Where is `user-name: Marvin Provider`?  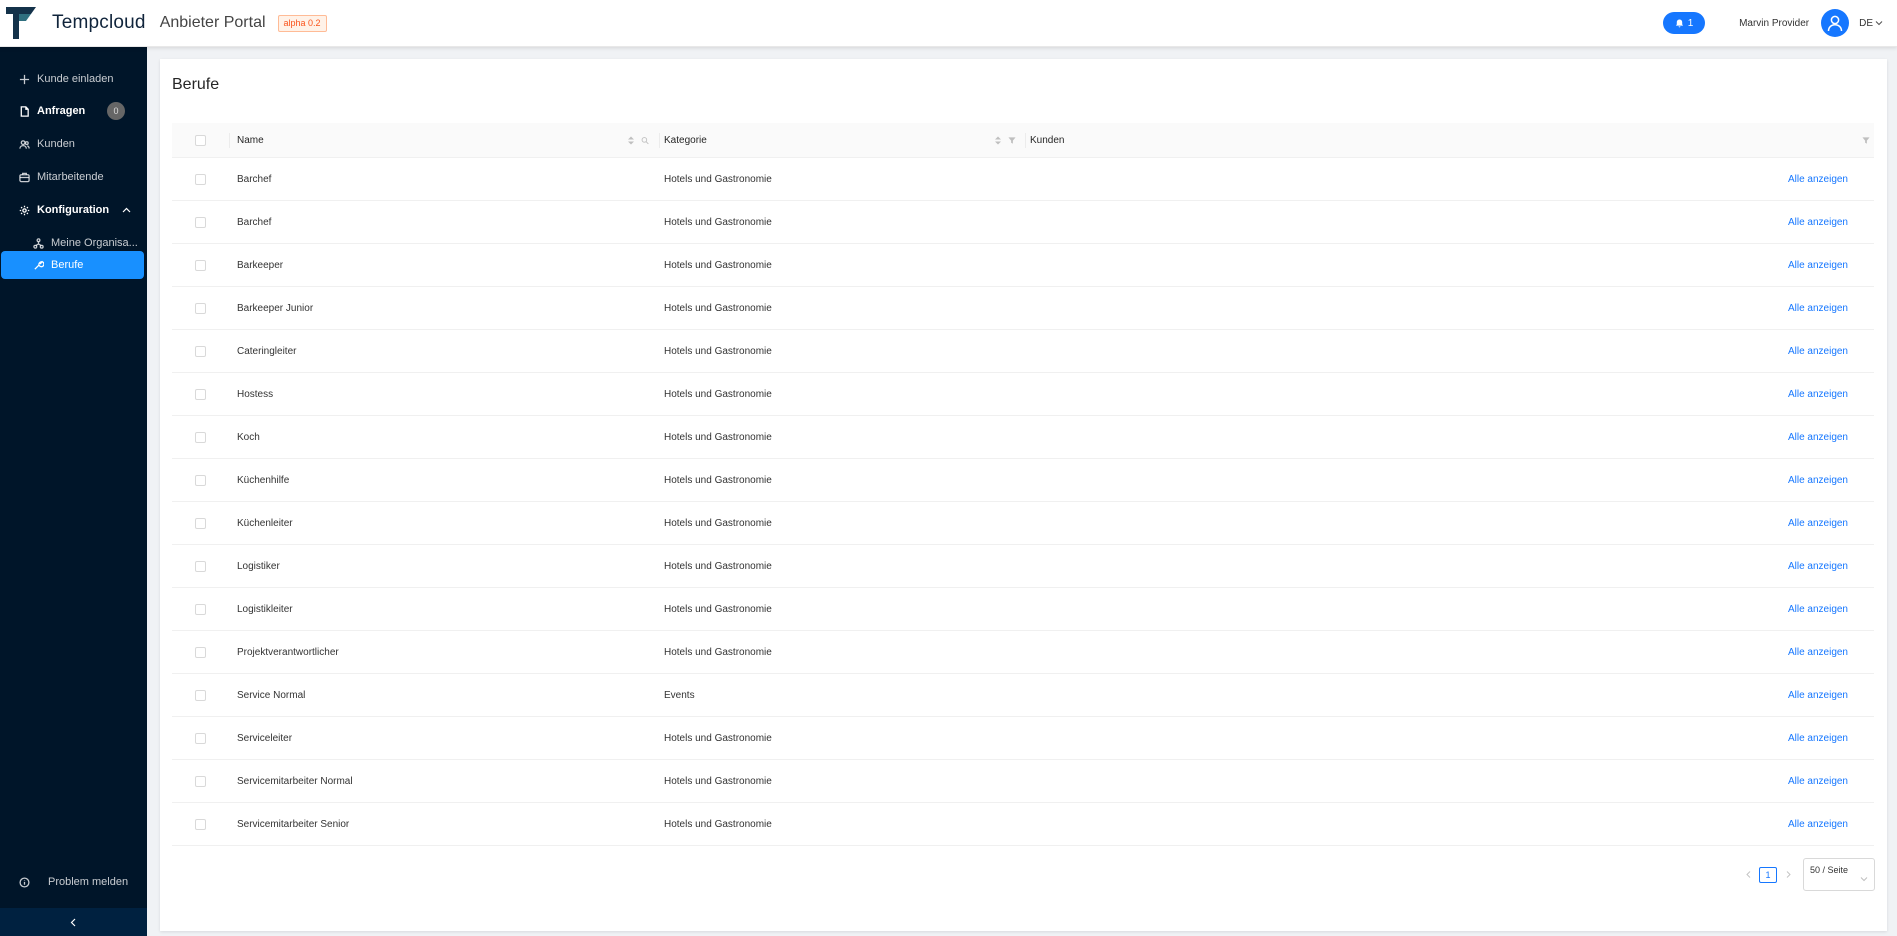
user-name: Marvin Provider is located at coordinates (1774, 23).